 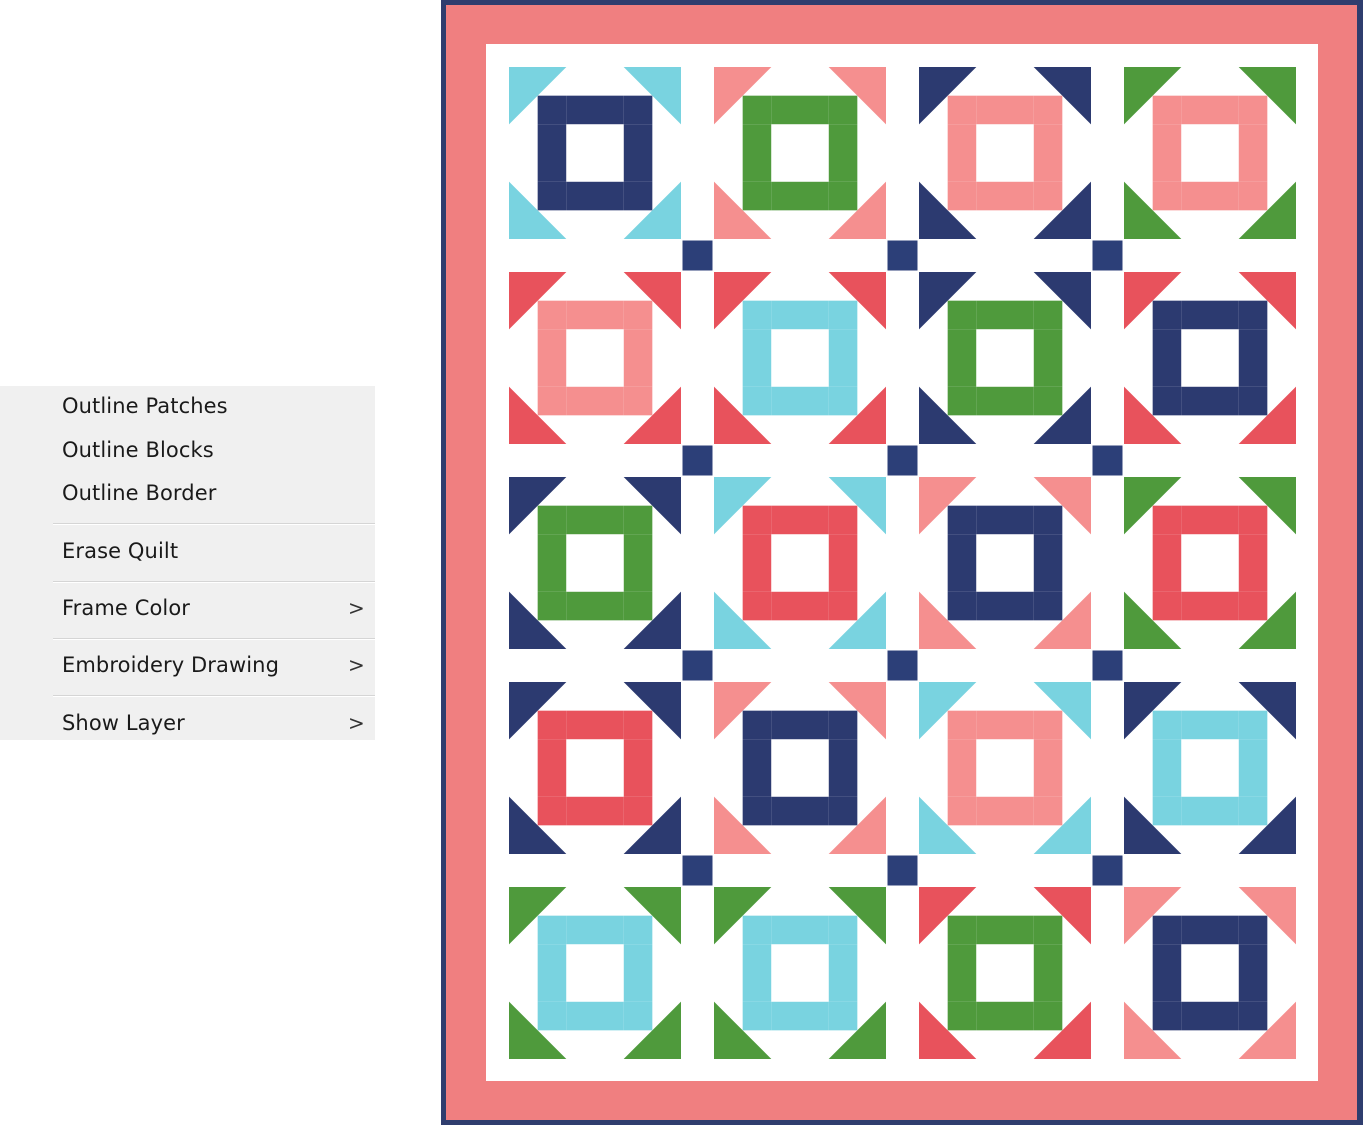 I want to click on menu-separator, so click(x=214, y=524).